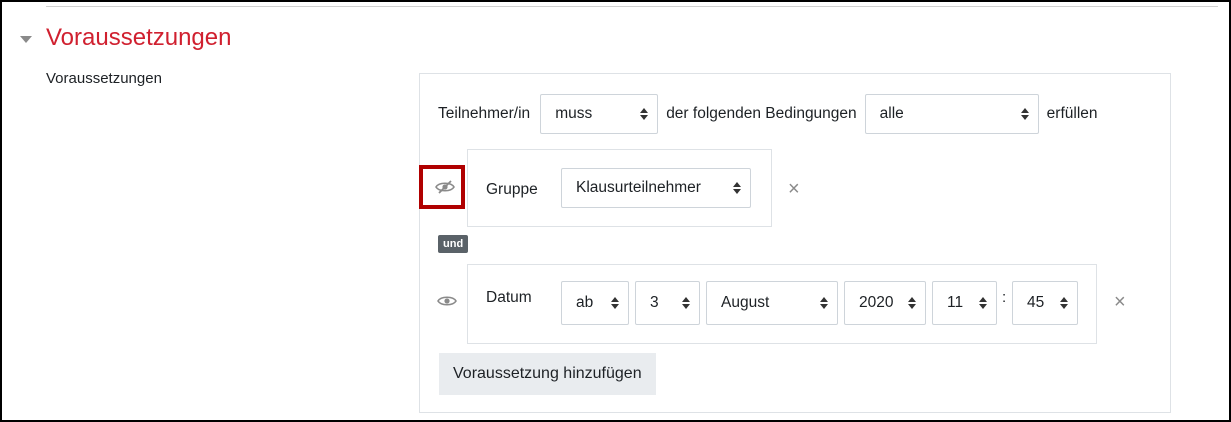  What do you see at coordinates (632, 6) in the screenshot?
I see `top-divider` at bounding box center [632, 6].